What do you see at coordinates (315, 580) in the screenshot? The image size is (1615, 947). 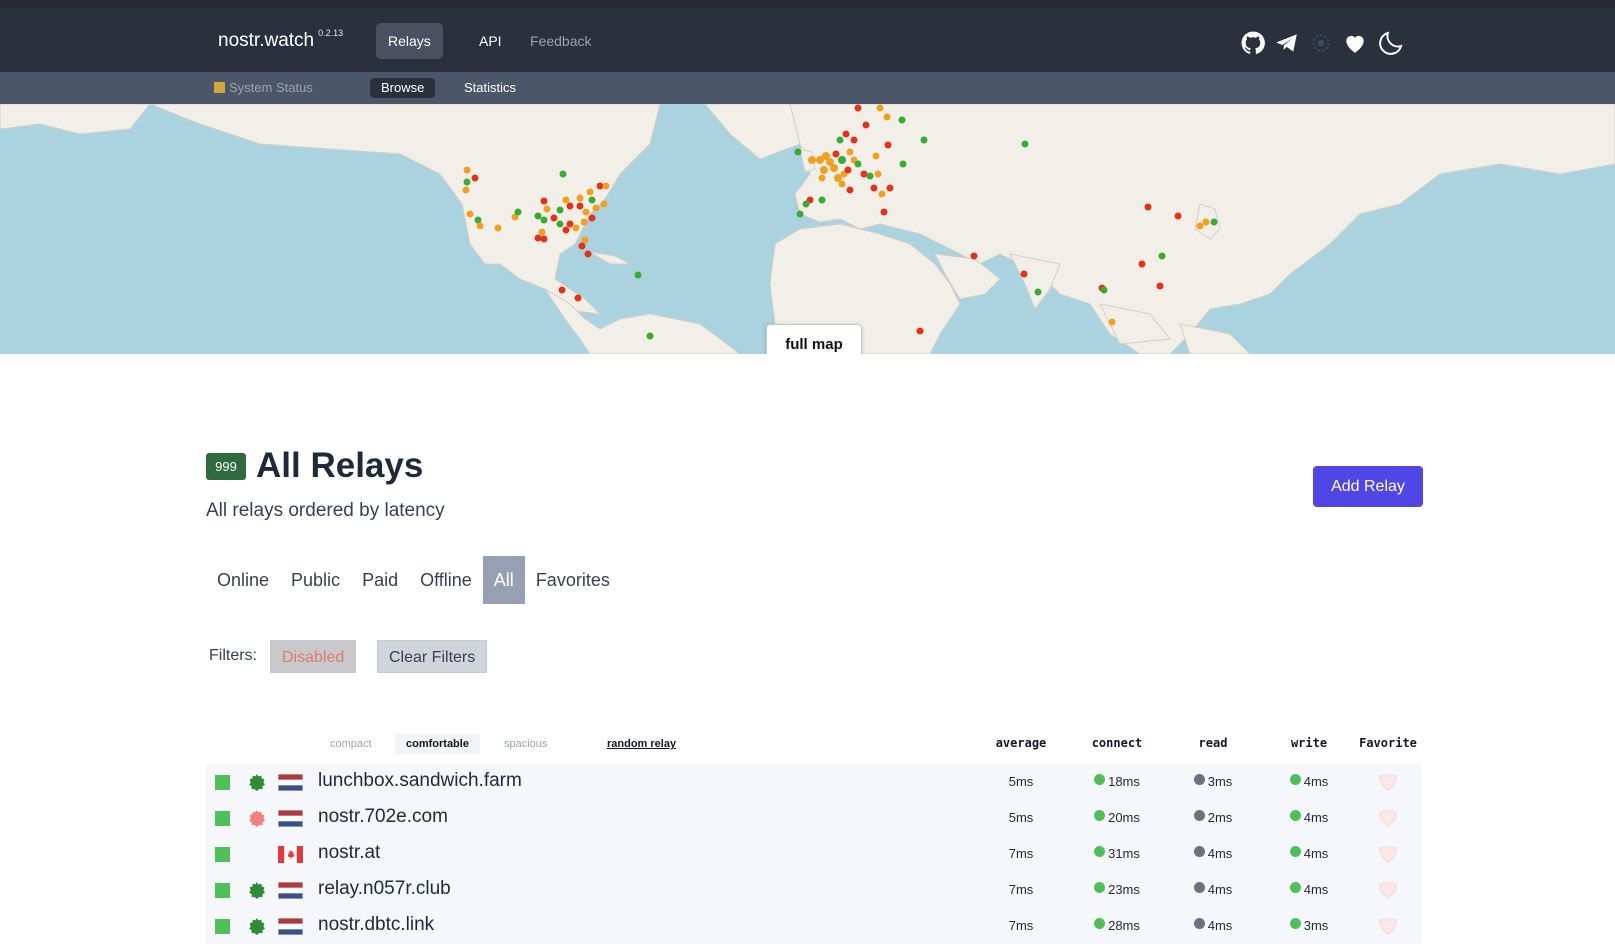 I see `tab-public: Public` at bounding box center [315, 580].